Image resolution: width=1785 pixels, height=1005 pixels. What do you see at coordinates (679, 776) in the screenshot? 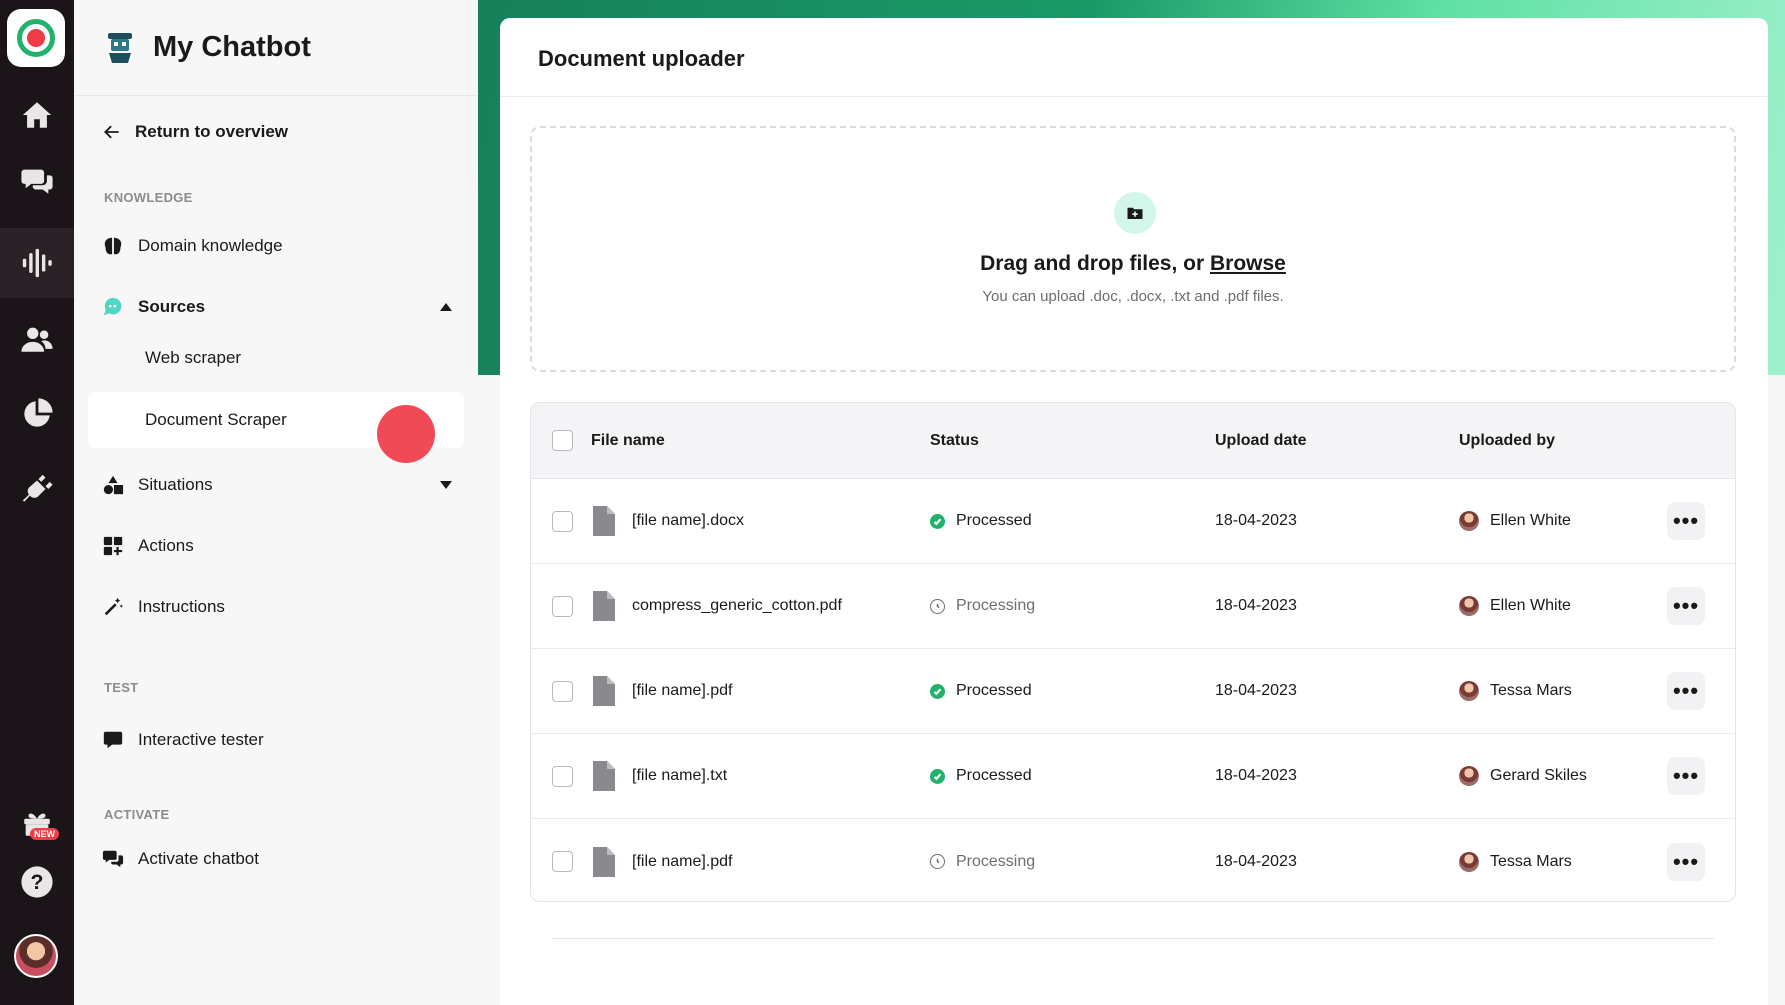
I see `file-name: [file name].txt` at bounding box center [679, 776].